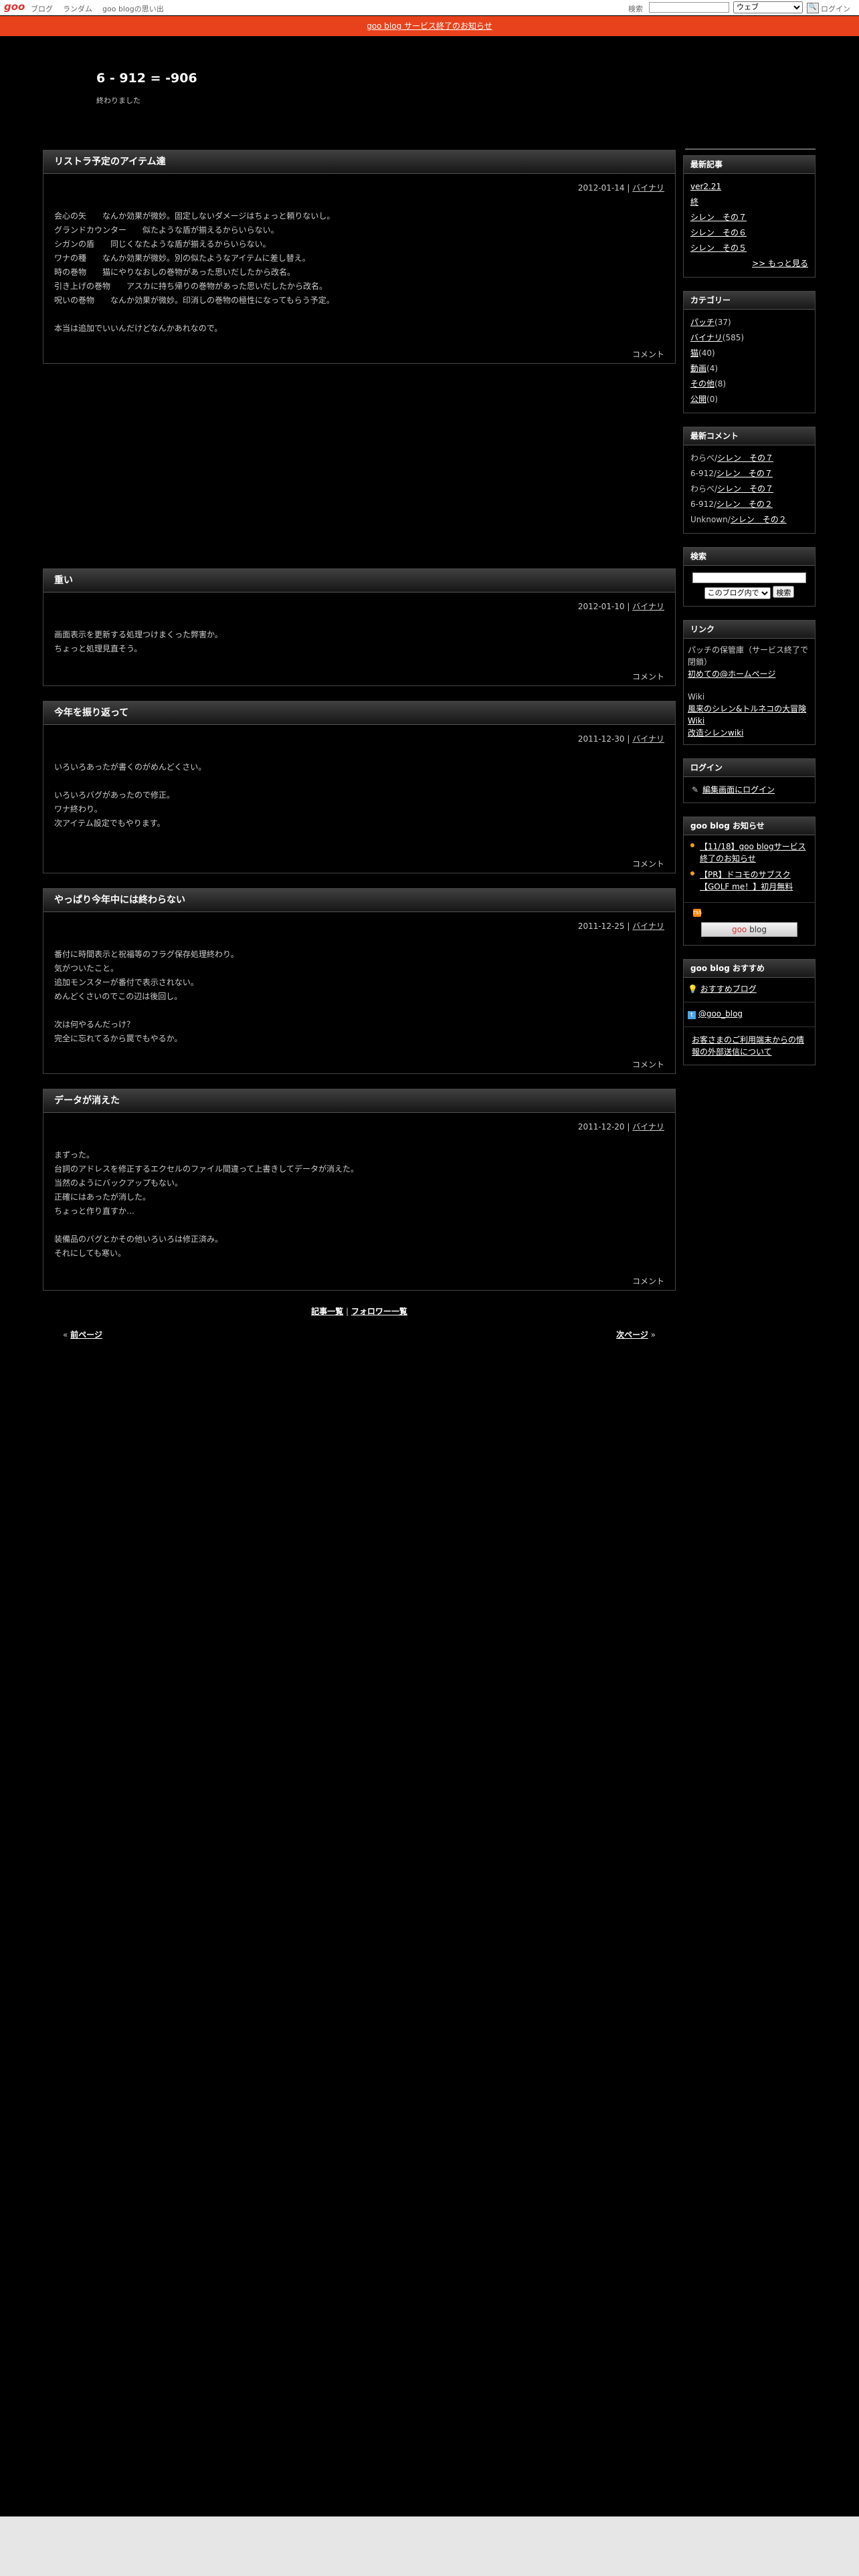  Describe the element at coordinates (601, 739) in the screenshot. I see `entry-date: 2011-12-30` at that location.